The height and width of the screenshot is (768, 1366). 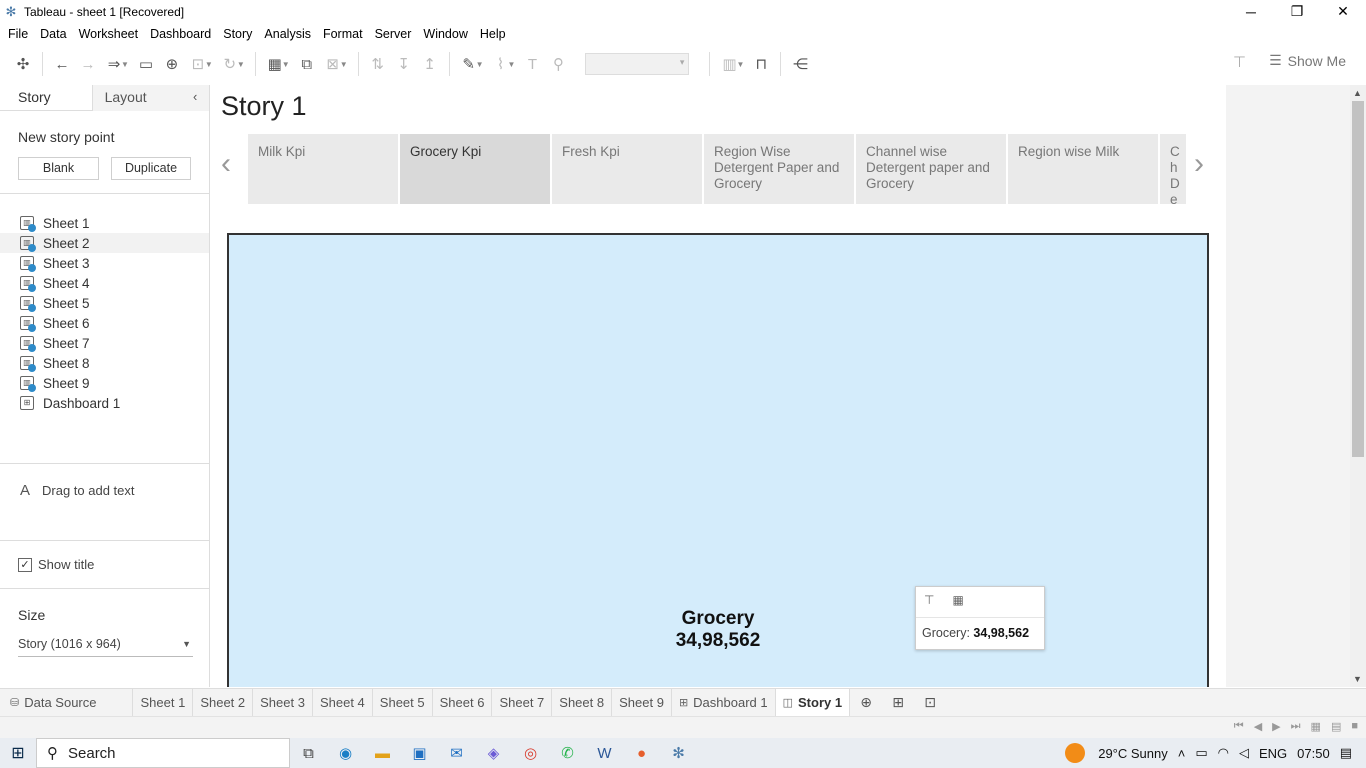 I want to click on size-select: Story (1016 x 964) ▼, so click(x=105, y=647).